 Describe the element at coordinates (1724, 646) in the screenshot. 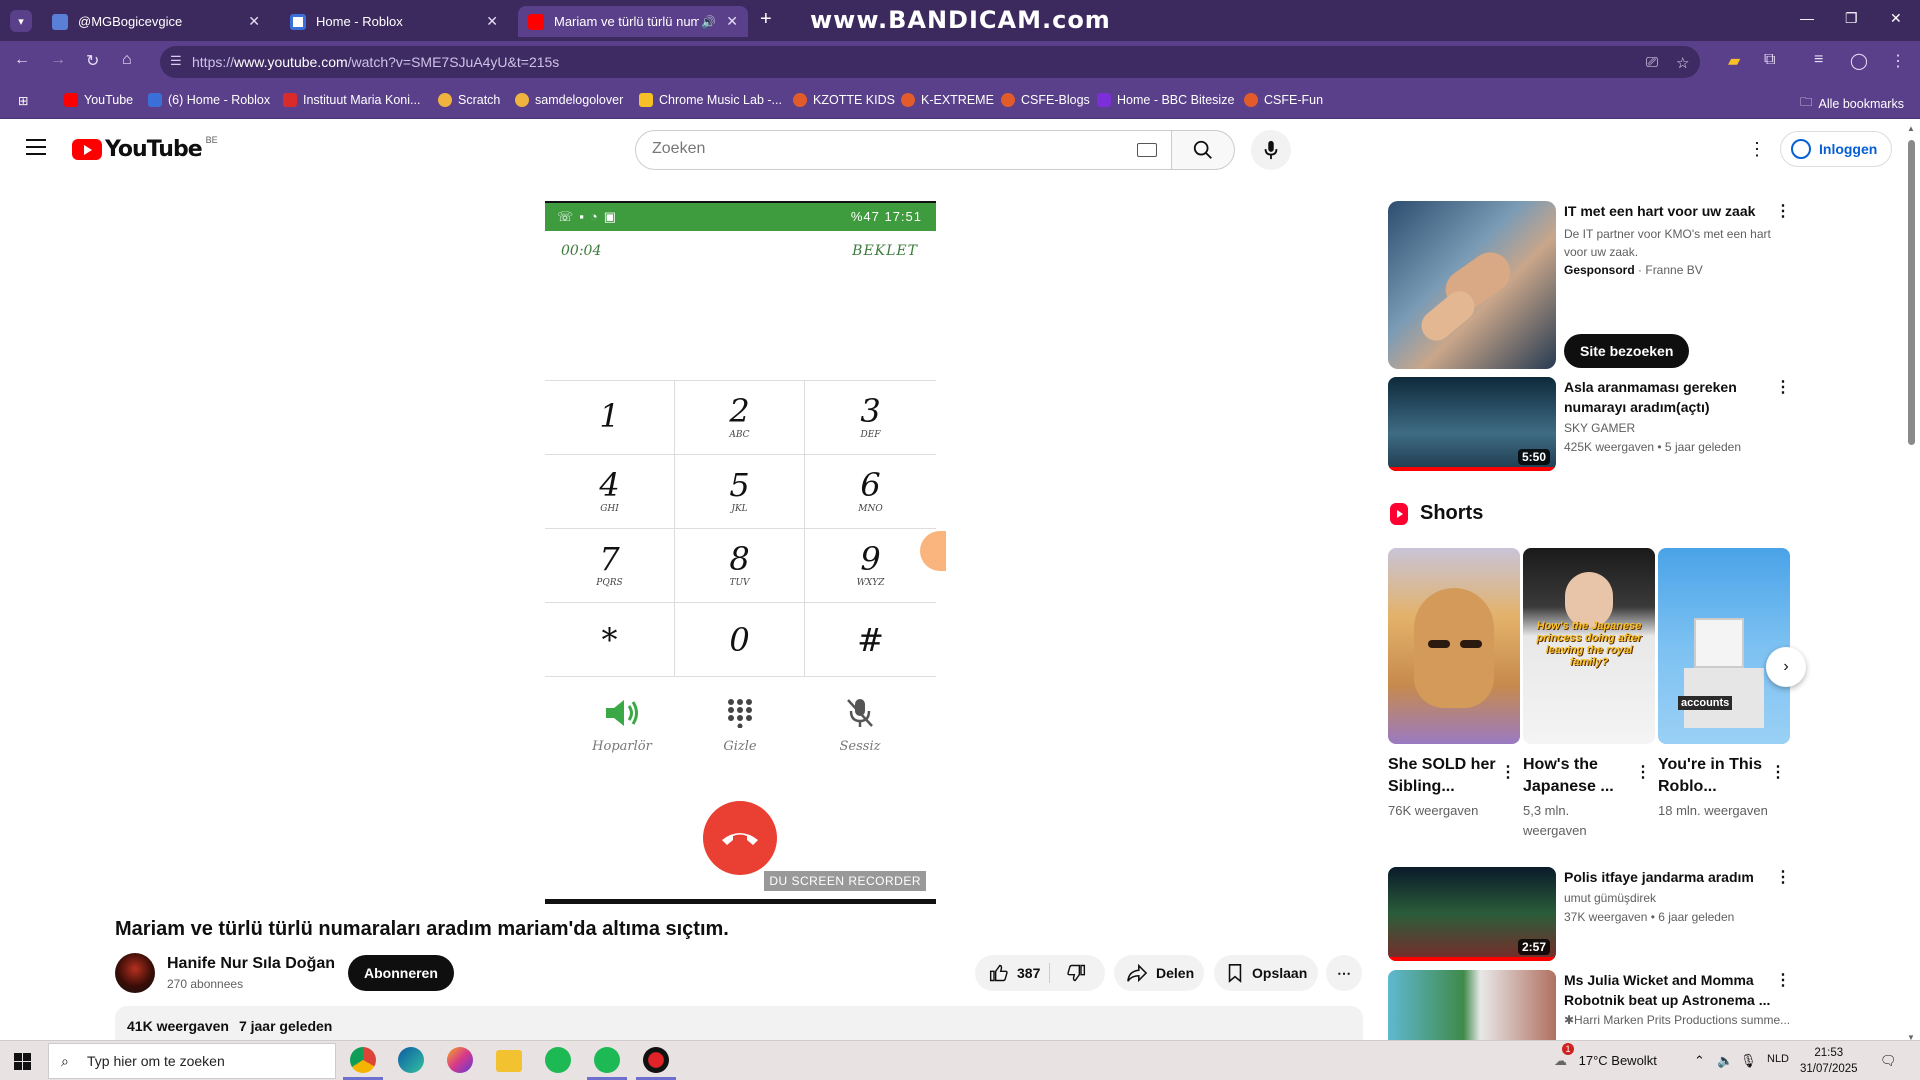

I see `short-thumbnail: accounts` at that location.